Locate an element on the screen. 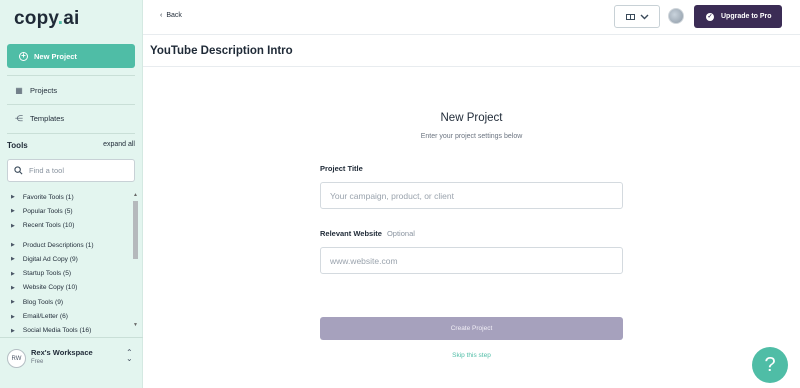 This screenshot has height=388, width=800. website-label: Relevant Website Optional is located at coordinates (367, 233).